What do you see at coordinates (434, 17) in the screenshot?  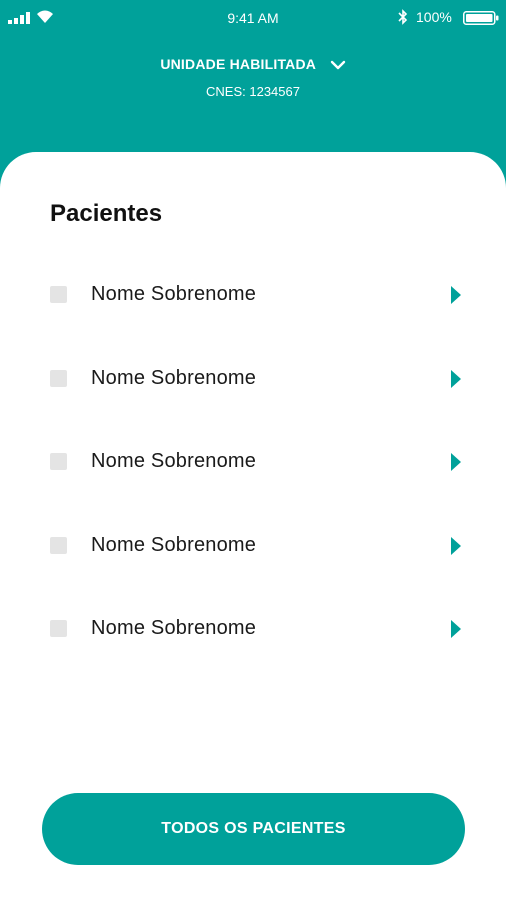 I see `battery-percent: 100%` at bounding box center [434, 17].